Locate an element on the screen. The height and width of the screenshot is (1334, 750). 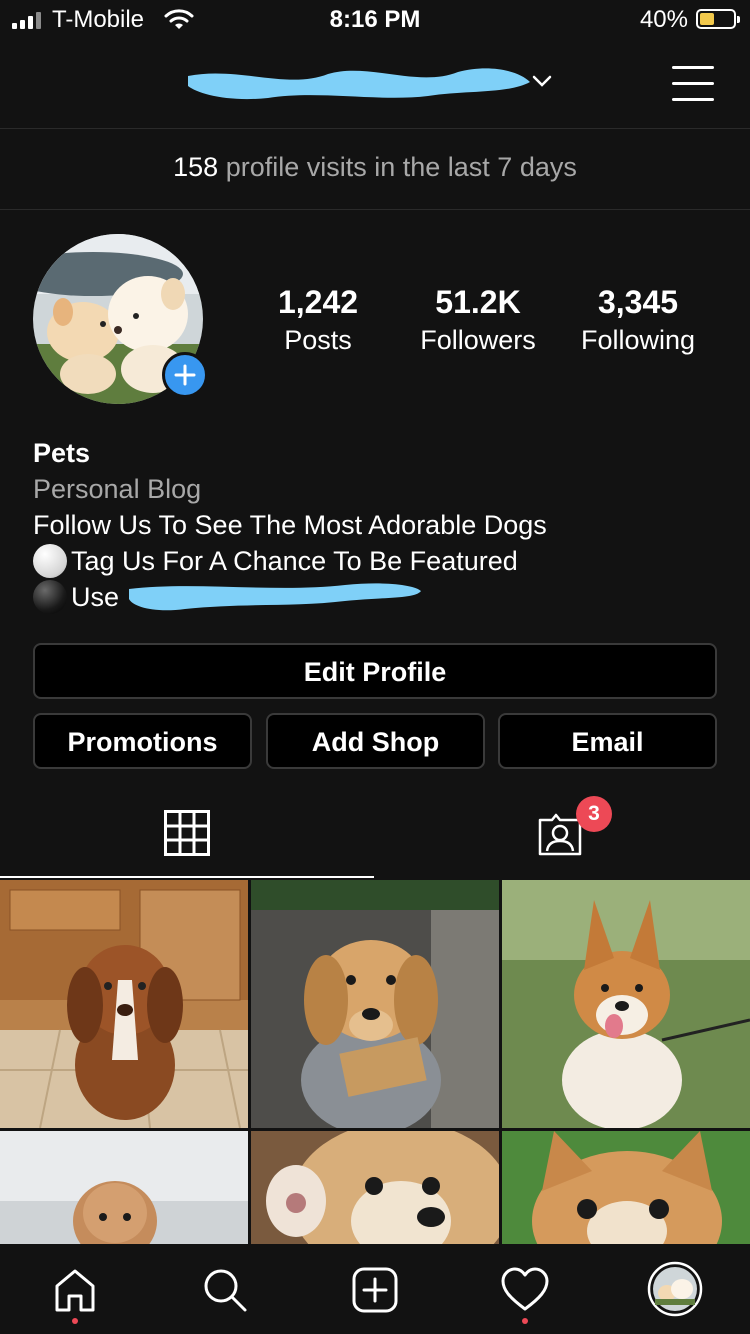
black-circle-emoji is located at coordinates (50, 596).